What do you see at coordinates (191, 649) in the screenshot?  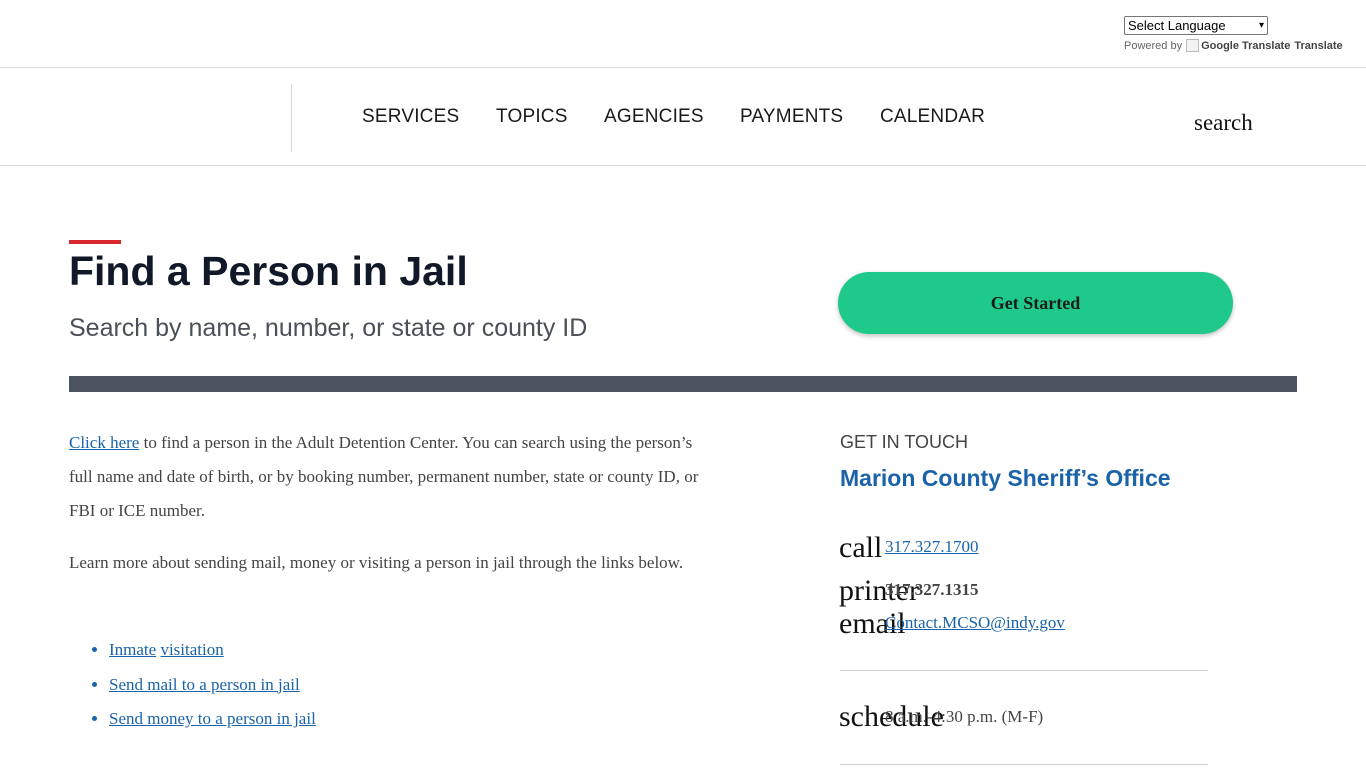 I see `visitation-link: visitation` at bounding box center [191, 649].